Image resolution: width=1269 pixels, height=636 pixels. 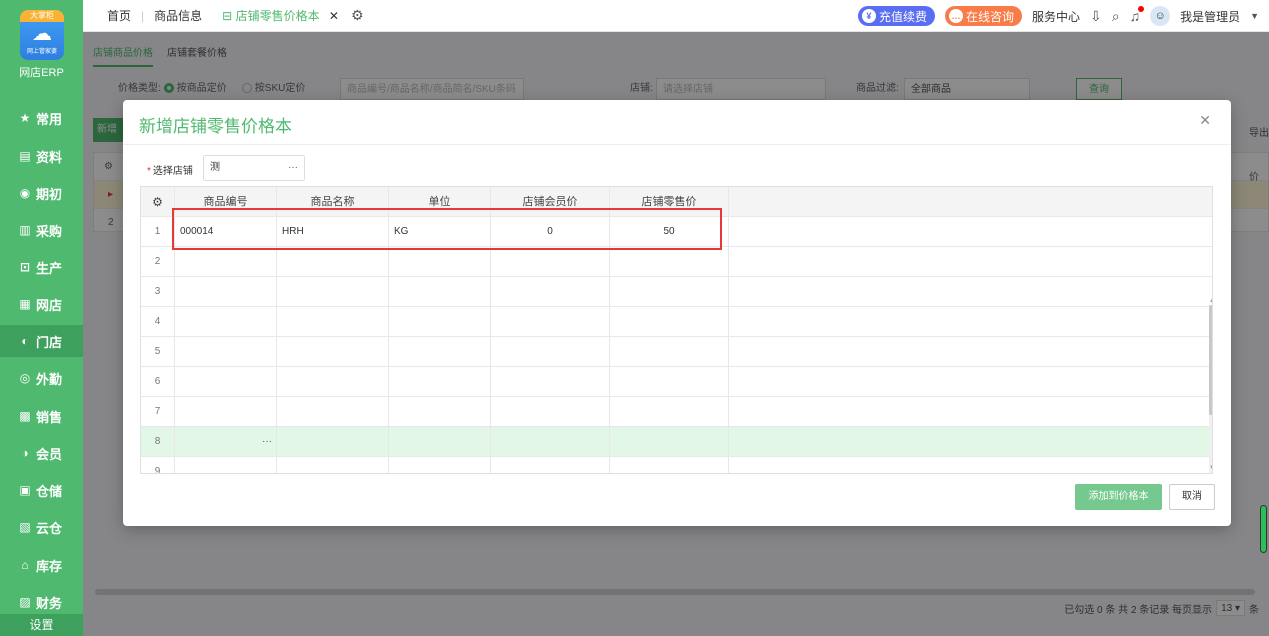 What do you see at coordinates (41, 341) in the screenshot?
I see `sidebar-item: ◐ 门店` at bounding box center [41, 341].